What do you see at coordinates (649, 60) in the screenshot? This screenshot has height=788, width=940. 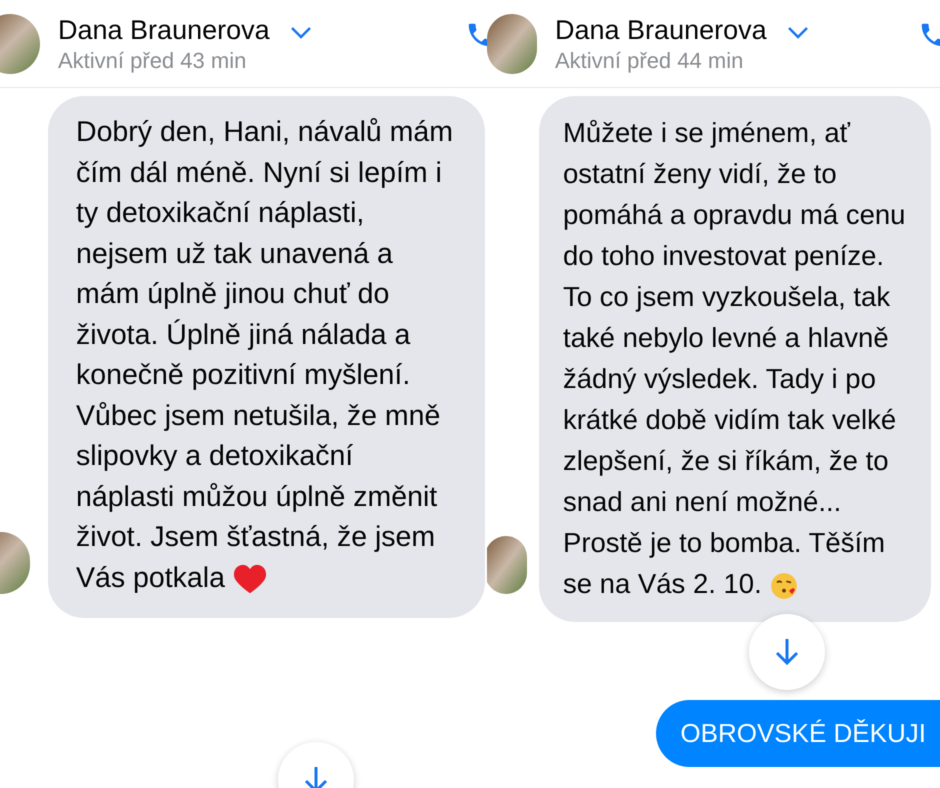 I see `active-status: Aktivní před 44 min` at bounding box center [649, 60].